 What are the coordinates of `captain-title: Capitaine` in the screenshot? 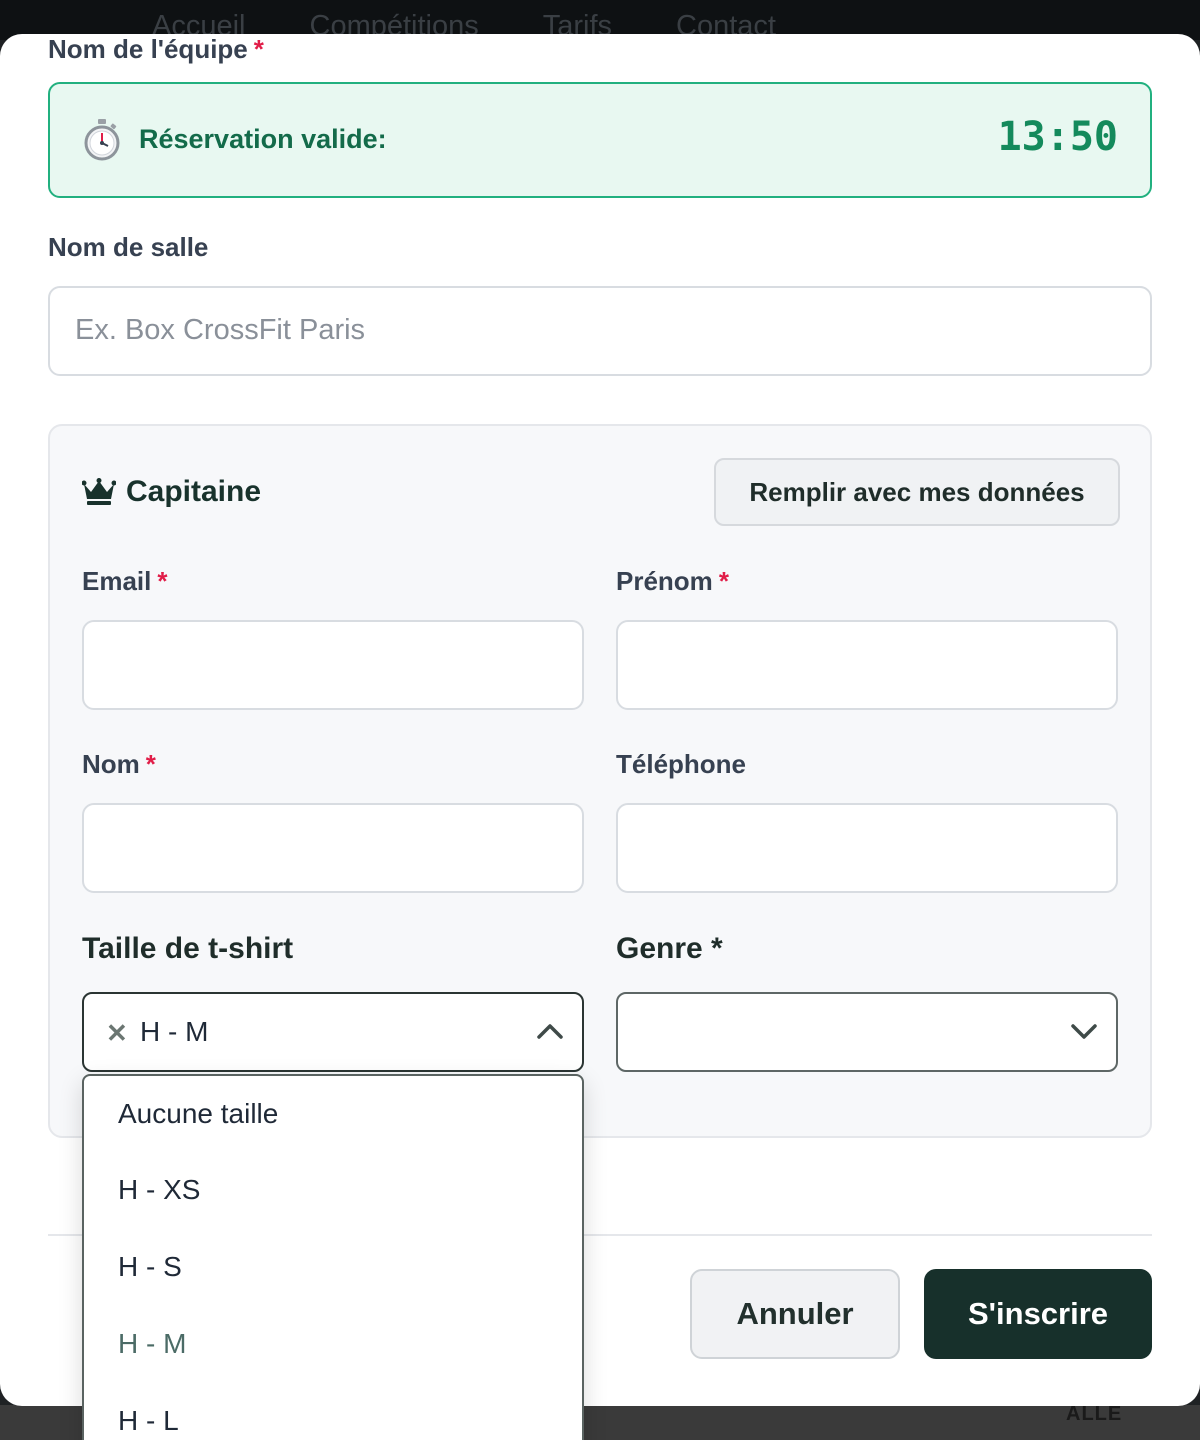 It's located at (194, 491).